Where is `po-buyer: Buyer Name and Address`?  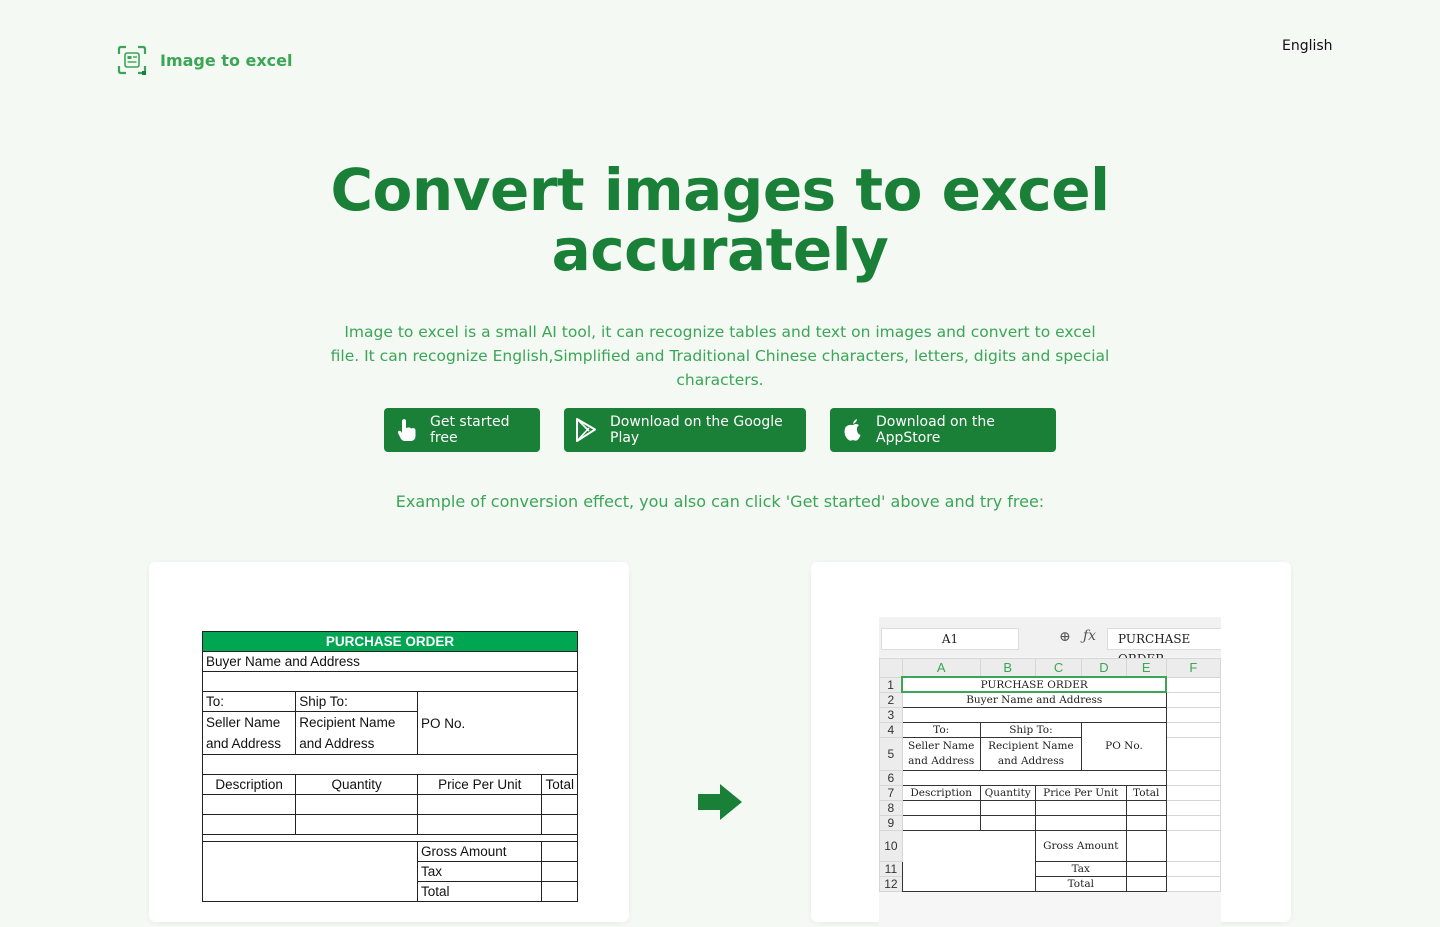 po-buyer: Buyer Name and Address is located at coordinates (390, 661).